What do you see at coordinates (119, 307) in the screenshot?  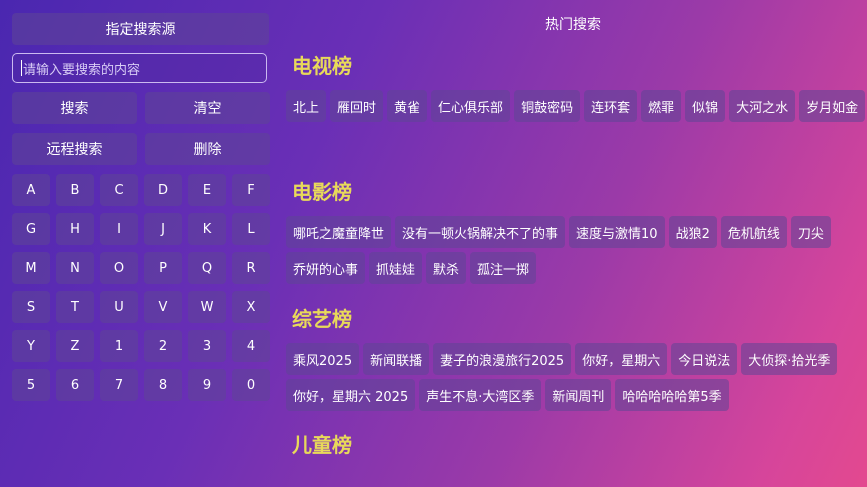 I see `key-u: U` at bounding box center [119, 307].